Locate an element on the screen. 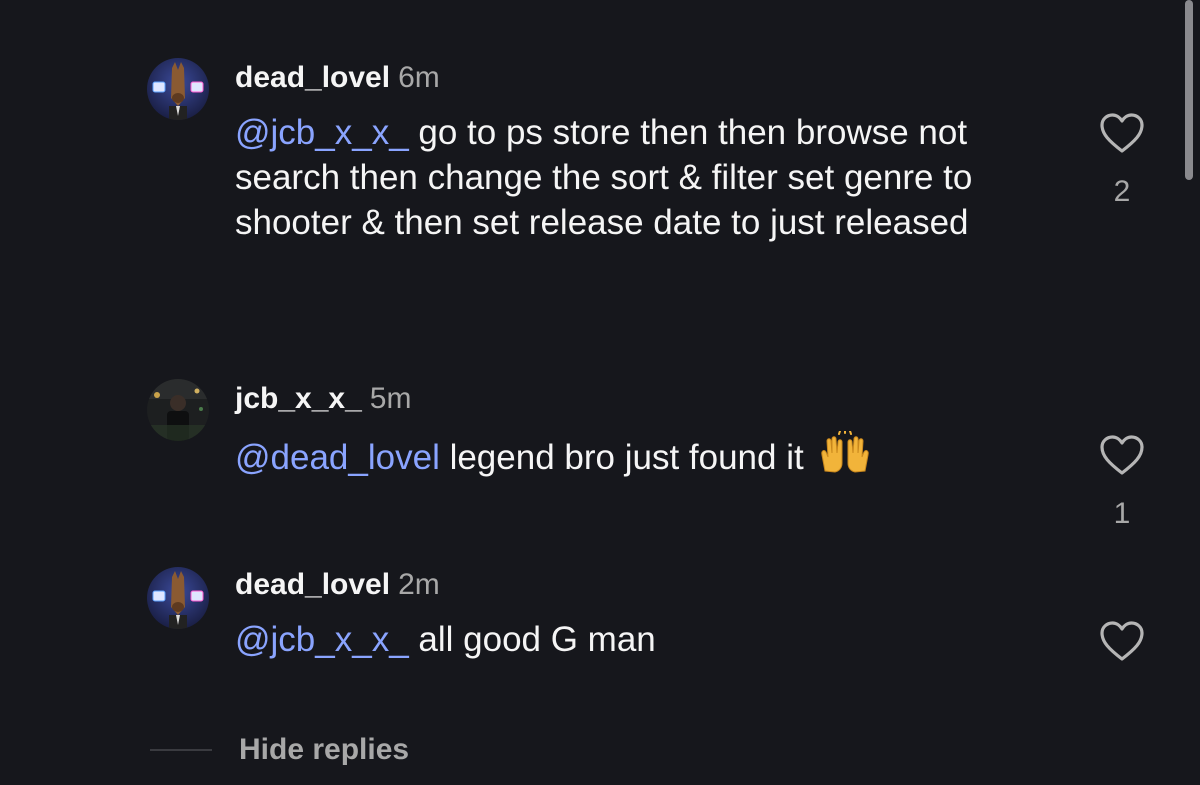  avatar-jcb-x-x is located at coordinates (178, 410).